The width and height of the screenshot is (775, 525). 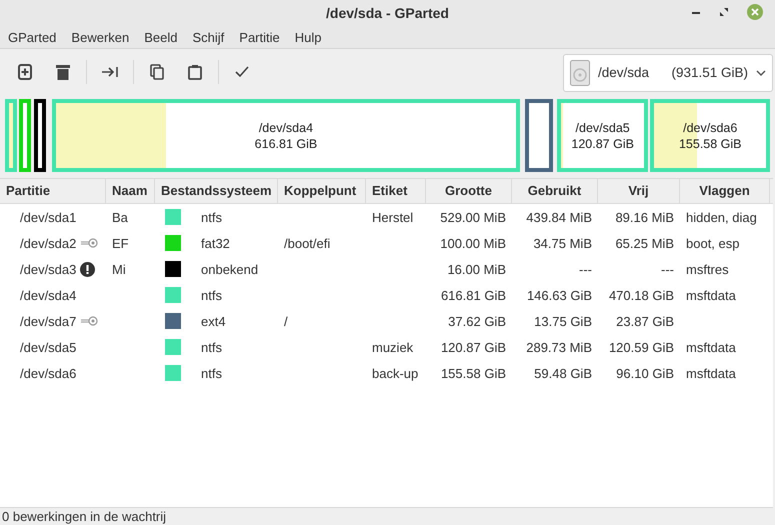 What do you see at coordinates (286, 128) in the screenshot?
I see `partition-name: /dev/sda4` at bounding box center [286, 128].